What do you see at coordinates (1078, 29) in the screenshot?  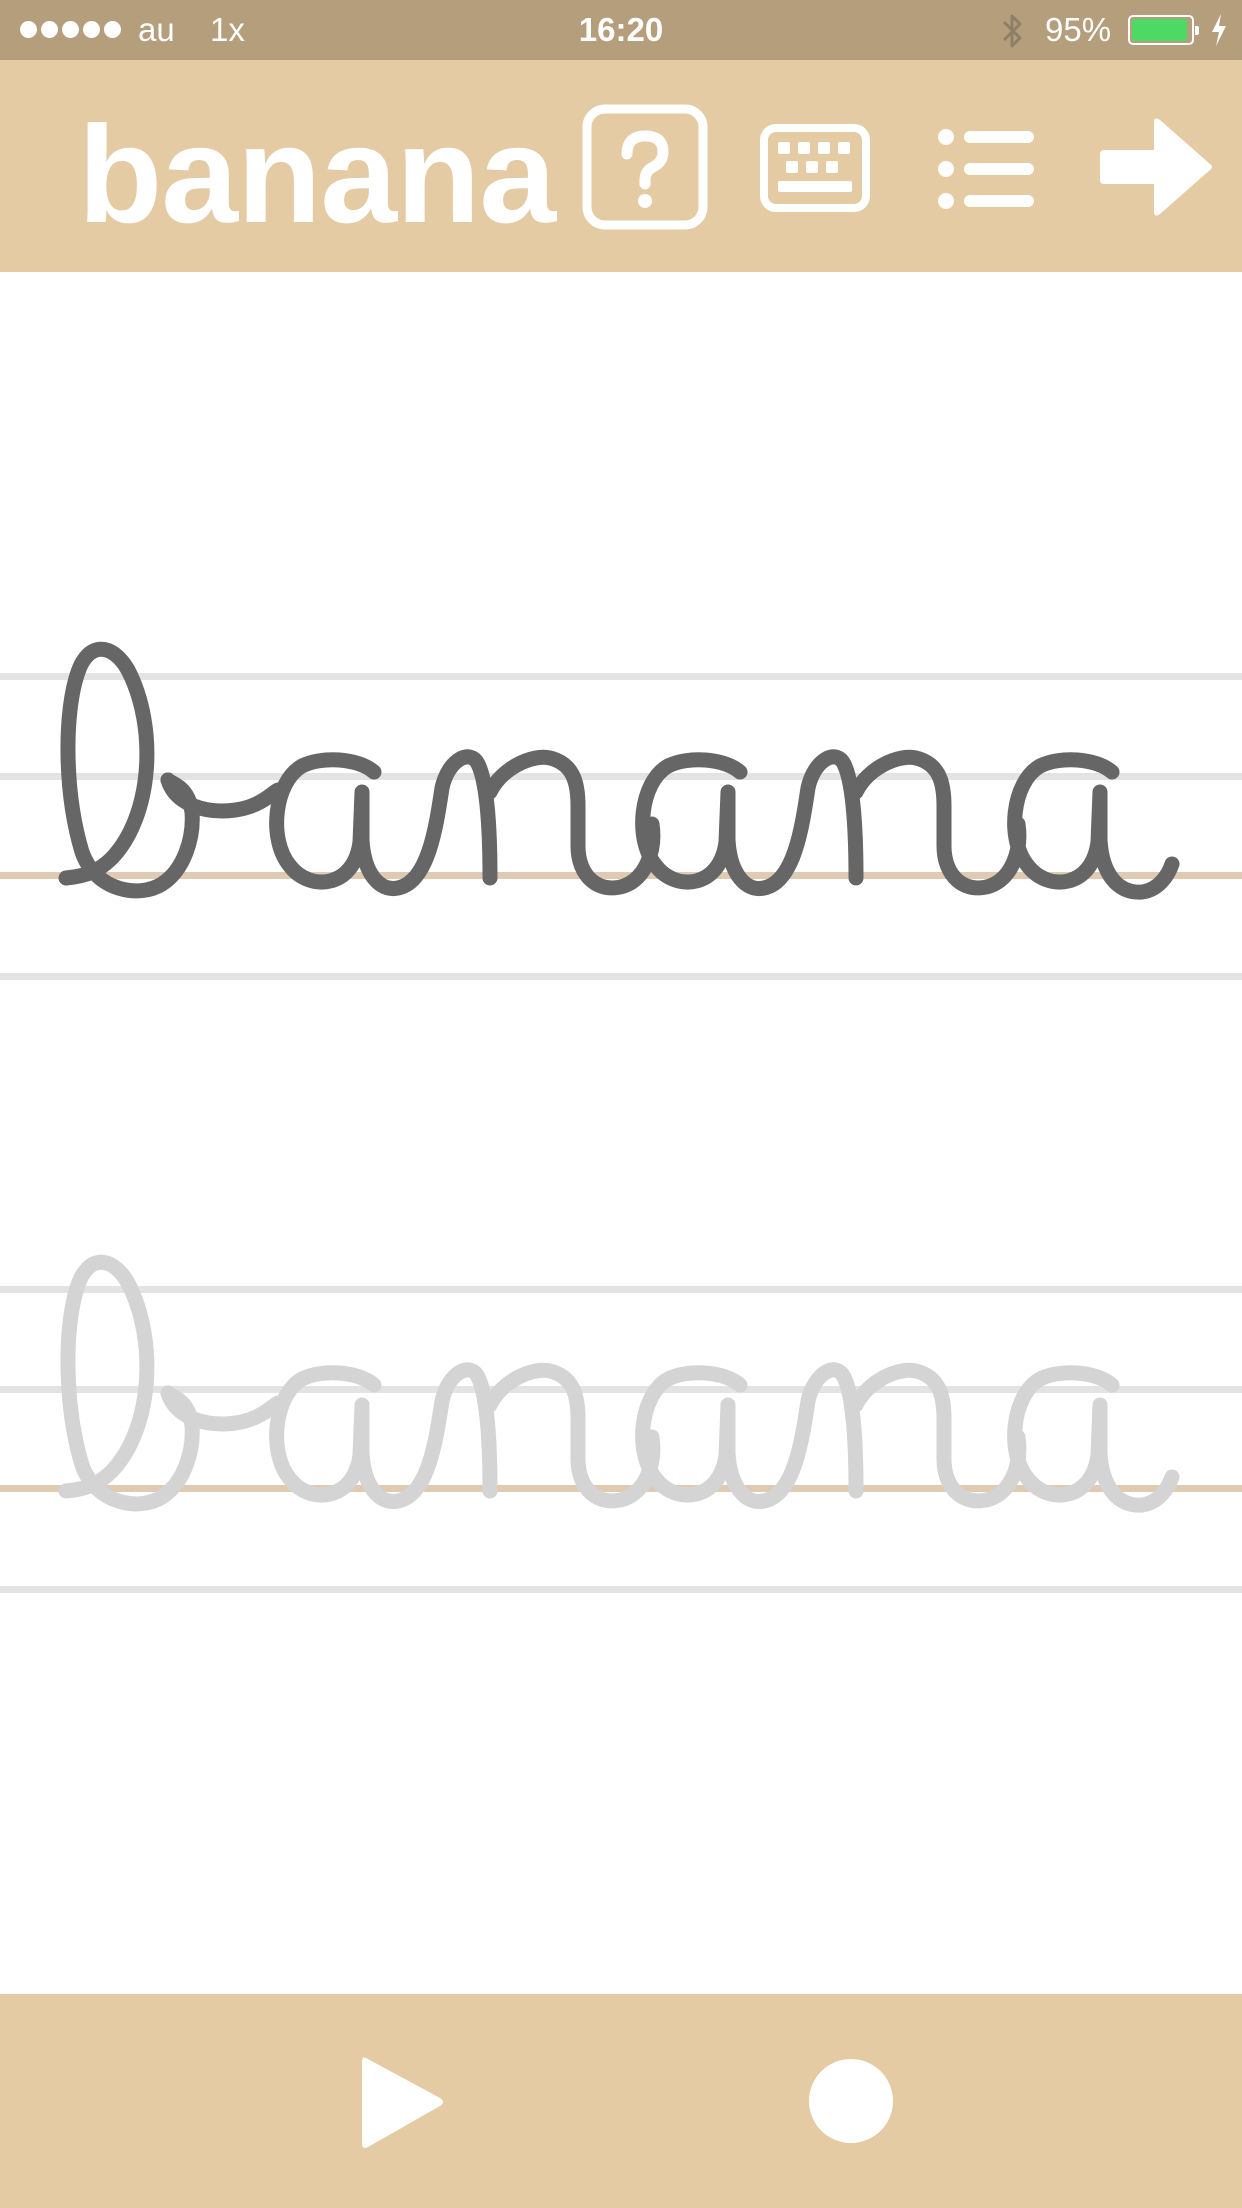 I see `battery-percent: 95%` at bounding box center [1078, 29].